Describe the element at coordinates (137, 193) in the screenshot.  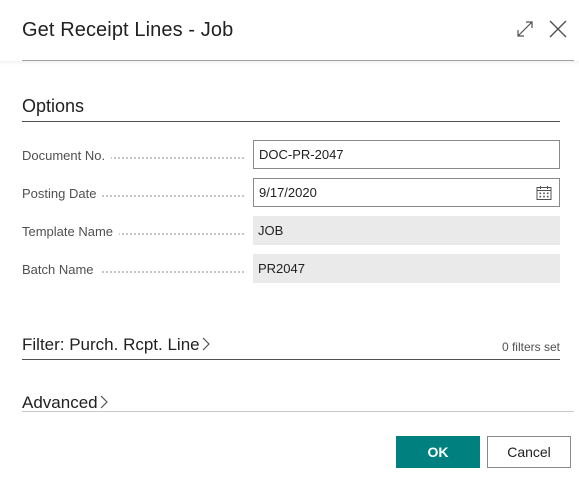
I see `posting-date-label: Posting Date` at that location.